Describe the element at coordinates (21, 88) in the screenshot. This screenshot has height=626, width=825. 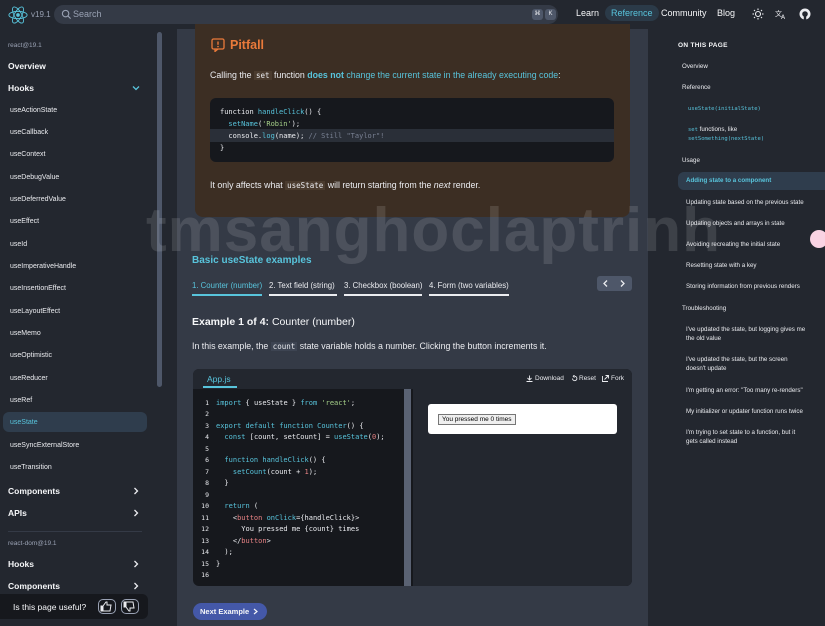
I see `sidebar-hooks: Hooks` at that location.